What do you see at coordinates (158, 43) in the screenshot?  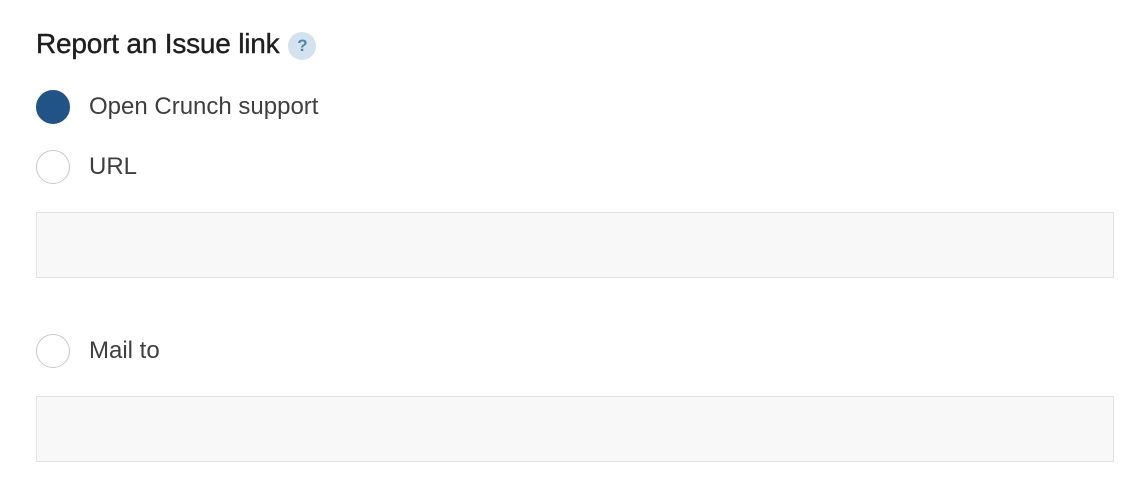 I see `section-title: Report an Issue link` at bounding box center [158, 43].